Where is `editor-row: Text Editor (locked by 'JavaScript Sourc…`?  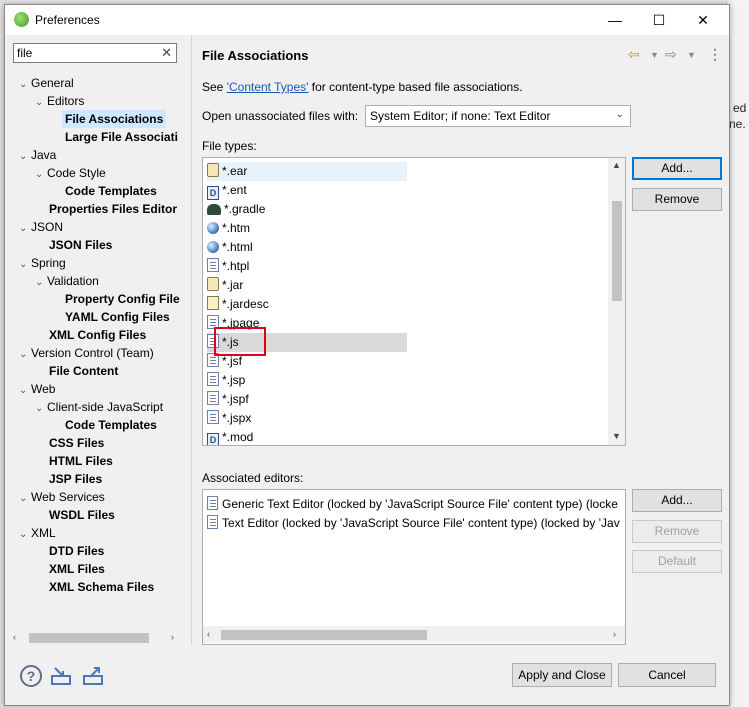
editor-row: Text Editor (locked by 'JavaScript Sourc… is located at coordinates (413, 523).